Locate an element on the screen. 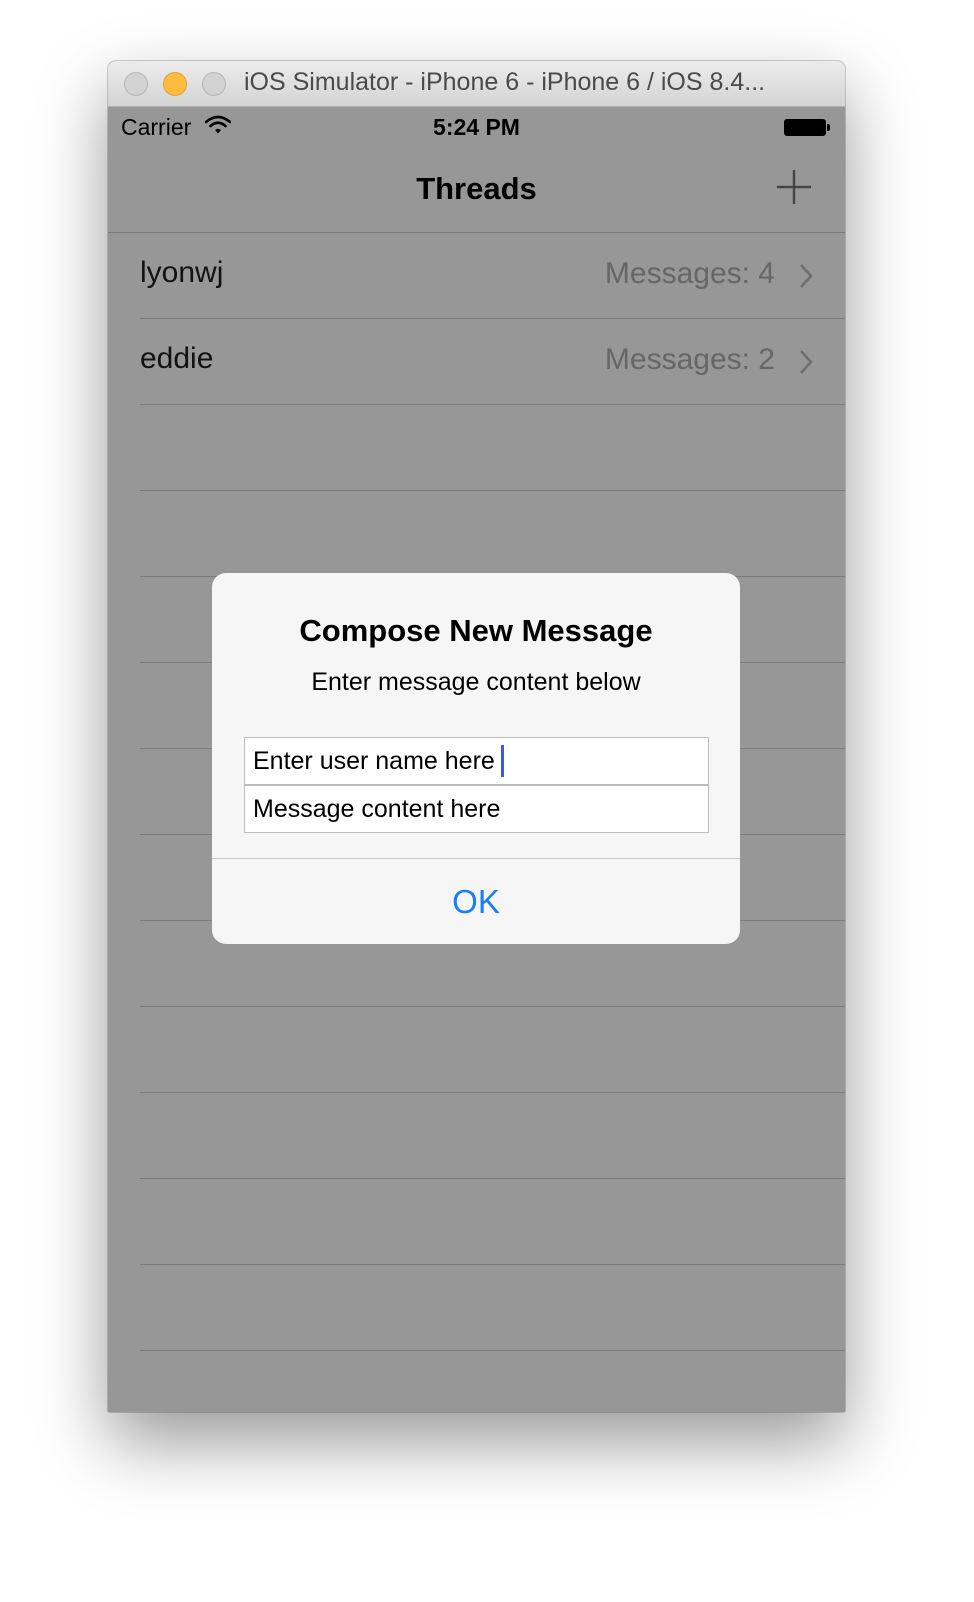 The image size is (974, 1602). message-content-field is located at coordinates (476, 809).